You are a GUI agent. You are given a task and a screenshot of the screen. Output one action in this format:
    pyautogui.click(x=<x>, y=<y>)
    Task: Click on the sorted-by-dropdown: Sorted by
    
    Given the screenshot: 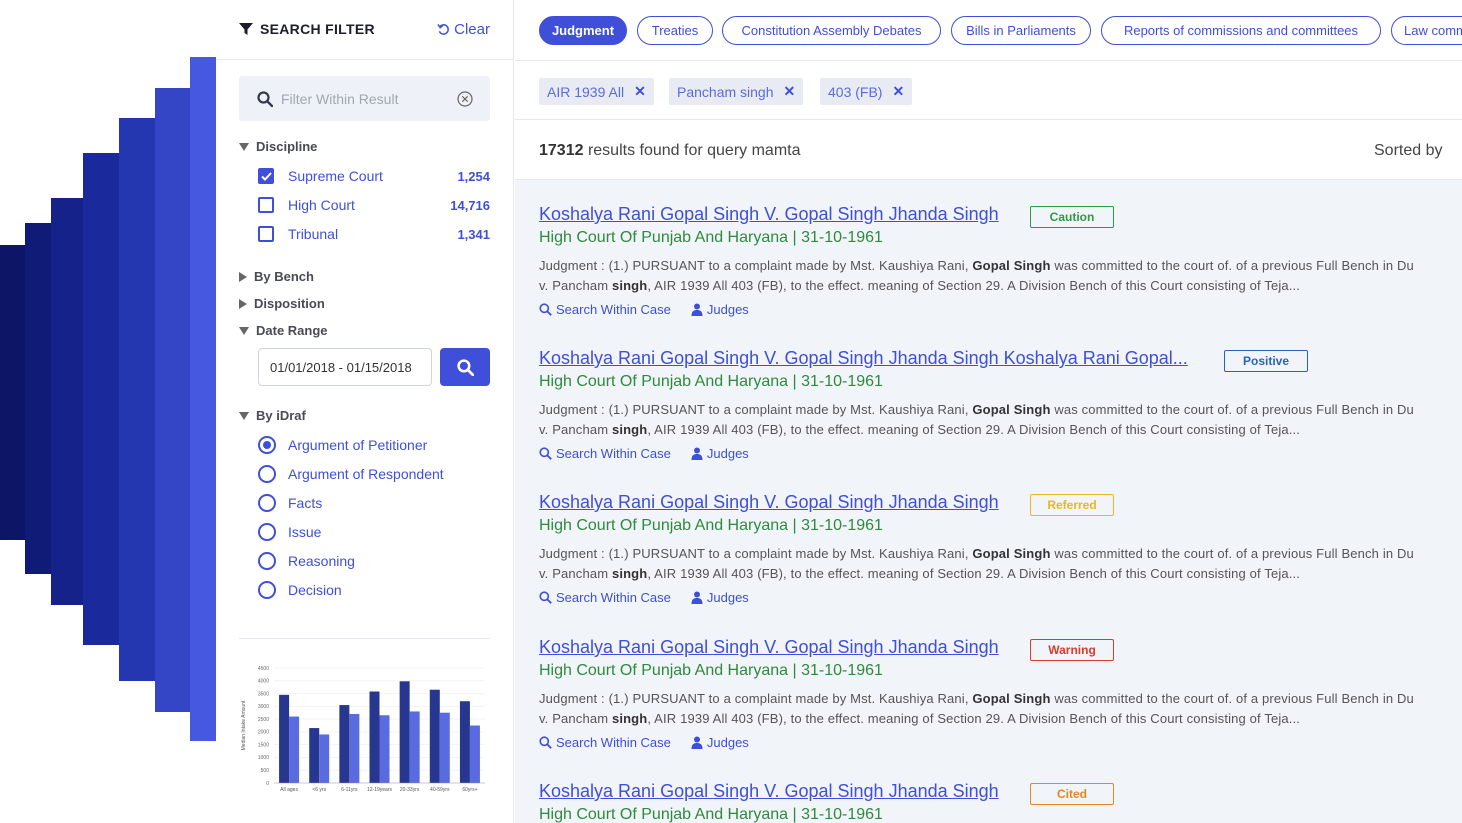 What is the action you would take?
    pyautogui.click(x=1408, y=151)
    